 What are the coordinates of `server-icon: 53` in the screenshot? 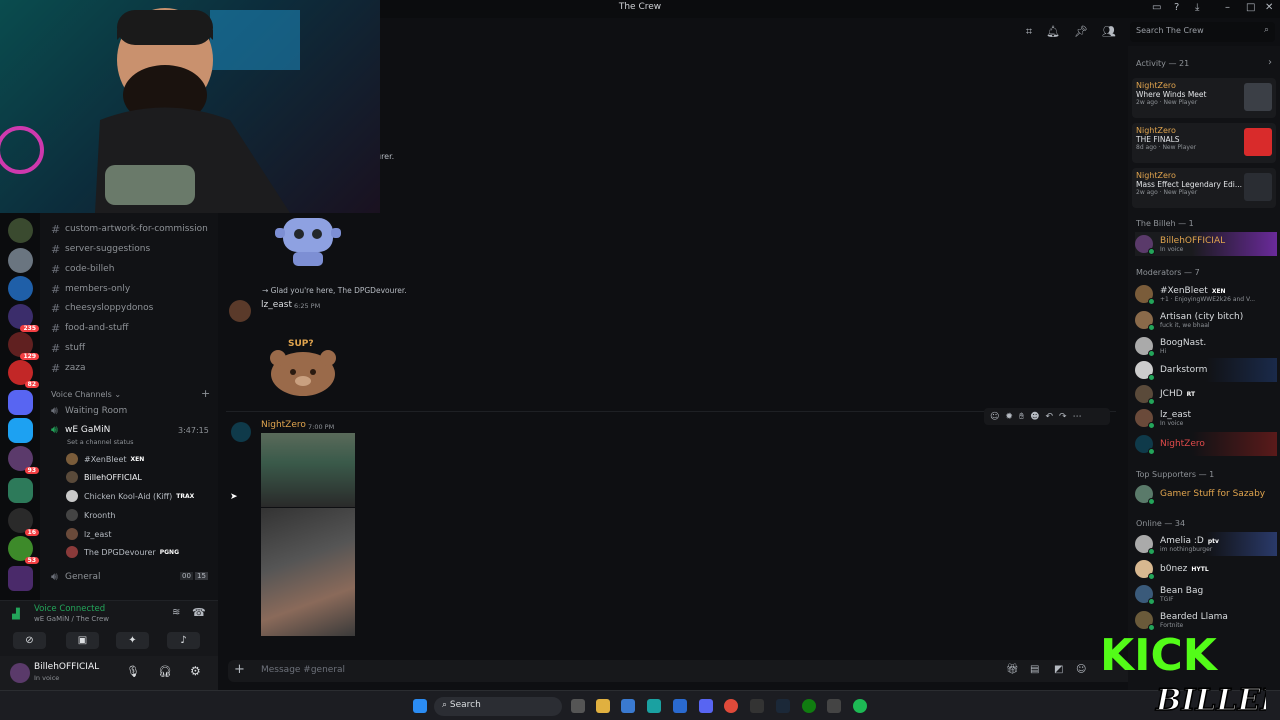 It's located at (23, 550).